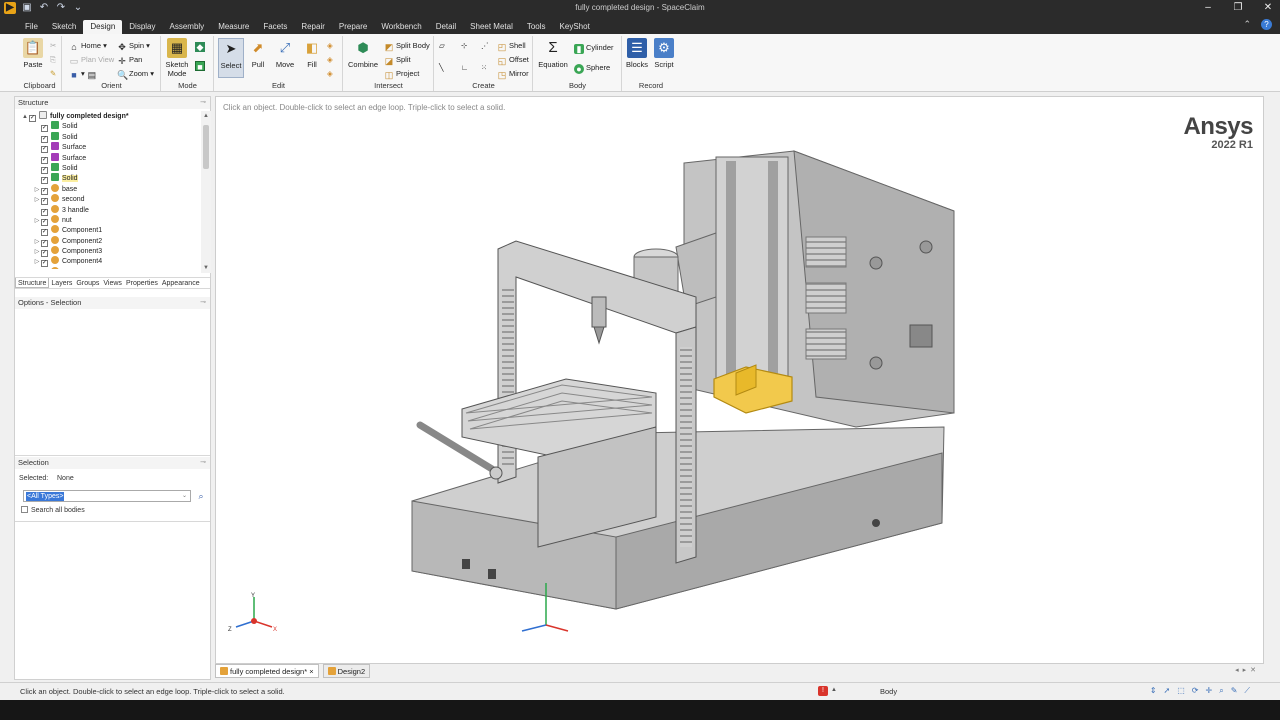  What do you see at coordinates (1247, 691) in the screenshot?
I see `measure-icon: ⟋` at bounding box center [1247, 691].